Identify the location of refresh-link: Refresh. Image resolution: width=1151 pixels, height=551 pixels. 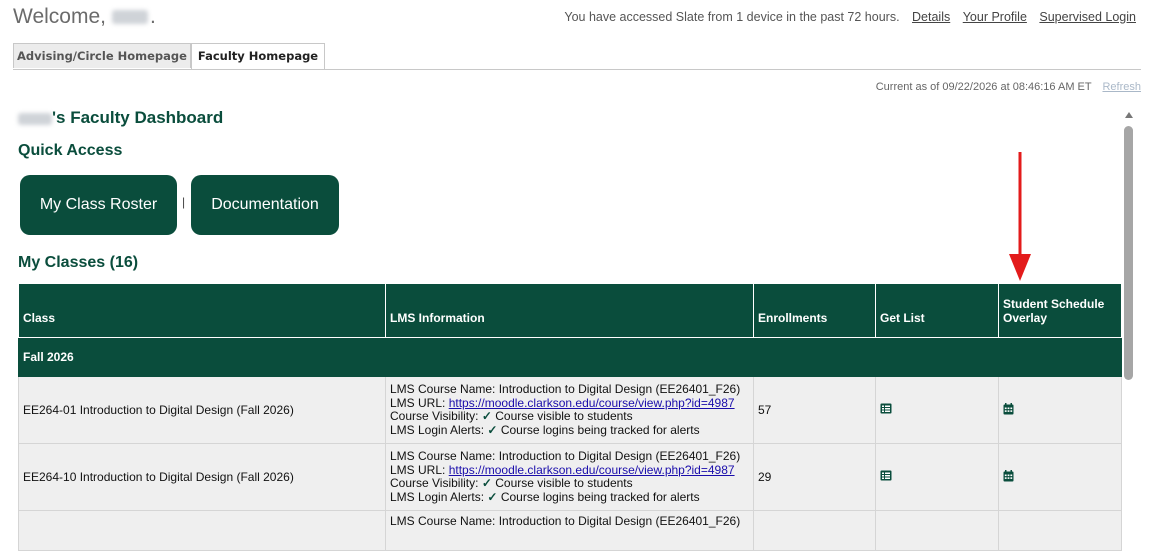
(1121, 87).